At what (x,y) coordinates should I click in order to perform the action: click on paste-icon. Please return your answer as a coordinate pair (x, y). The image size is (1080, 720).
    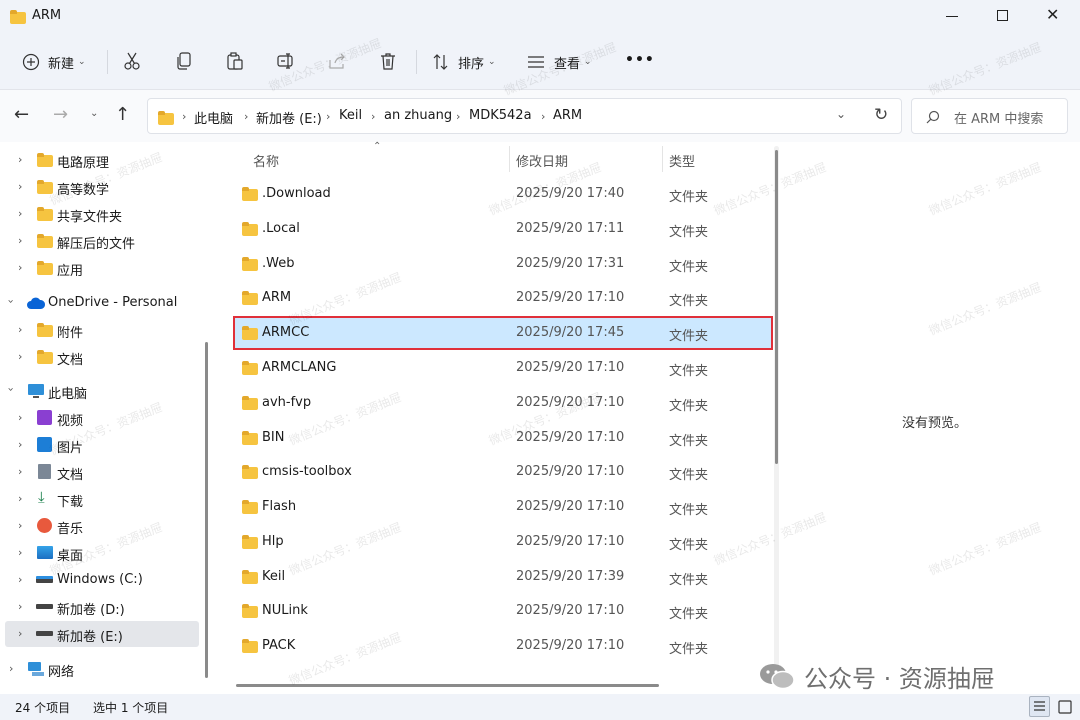
    Looking at the image, I should click on (235, 61).